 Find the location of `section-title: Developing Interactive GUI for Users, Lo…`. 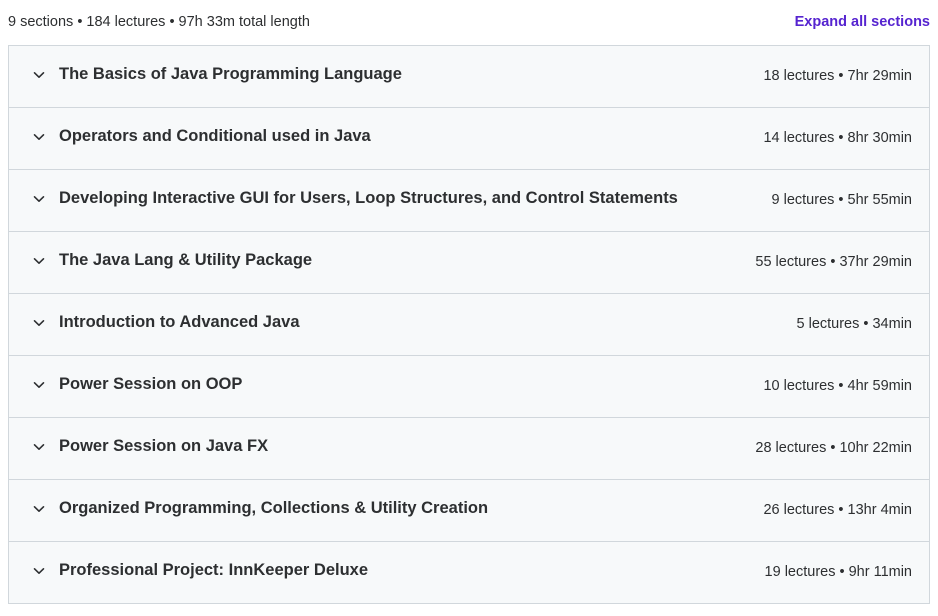

section-title: Developing Interactive GUI for Users, Lo… is located at coordinates (368, 198).